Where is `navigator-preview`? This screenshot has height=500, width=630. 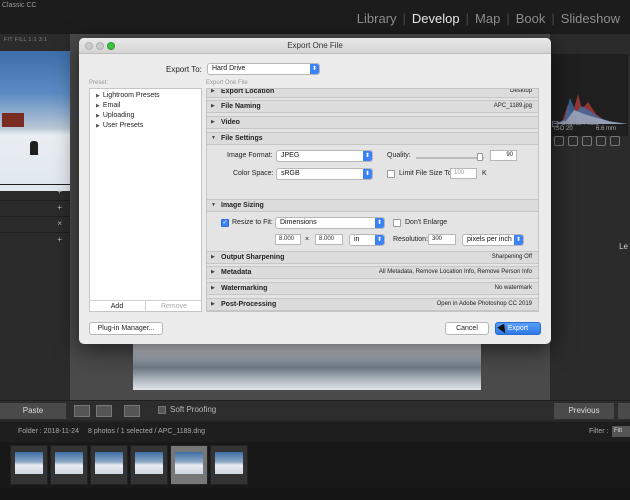 navigator-preview is located at coordinates (35, 121).